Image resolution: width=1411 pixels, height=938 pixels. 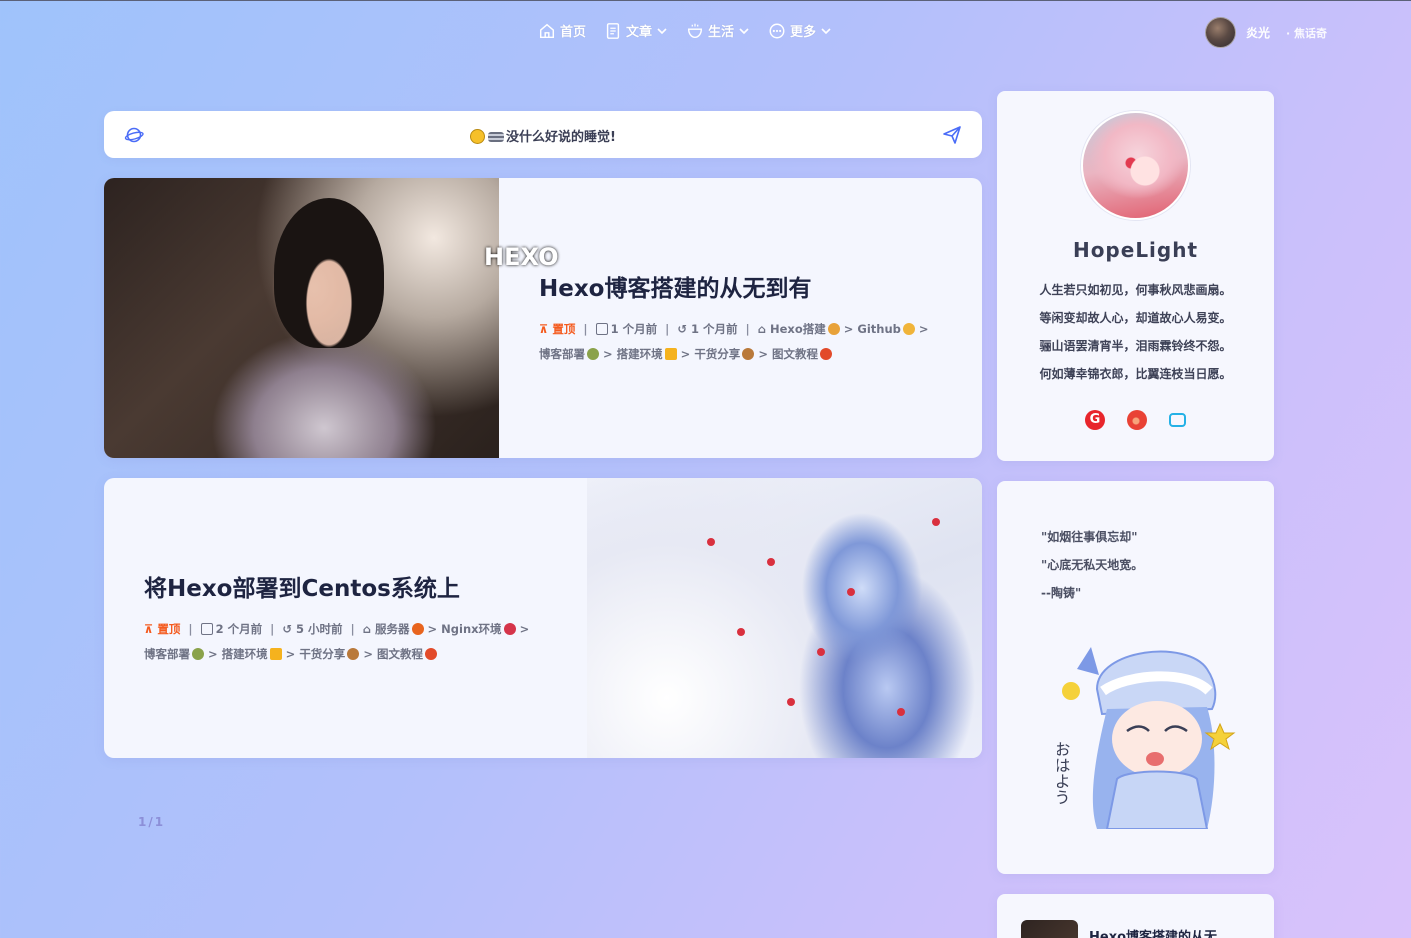 What do you see at coordinates (695, 30) in the screenshot?
I see `life-icon` at bounding box center [695, 30].